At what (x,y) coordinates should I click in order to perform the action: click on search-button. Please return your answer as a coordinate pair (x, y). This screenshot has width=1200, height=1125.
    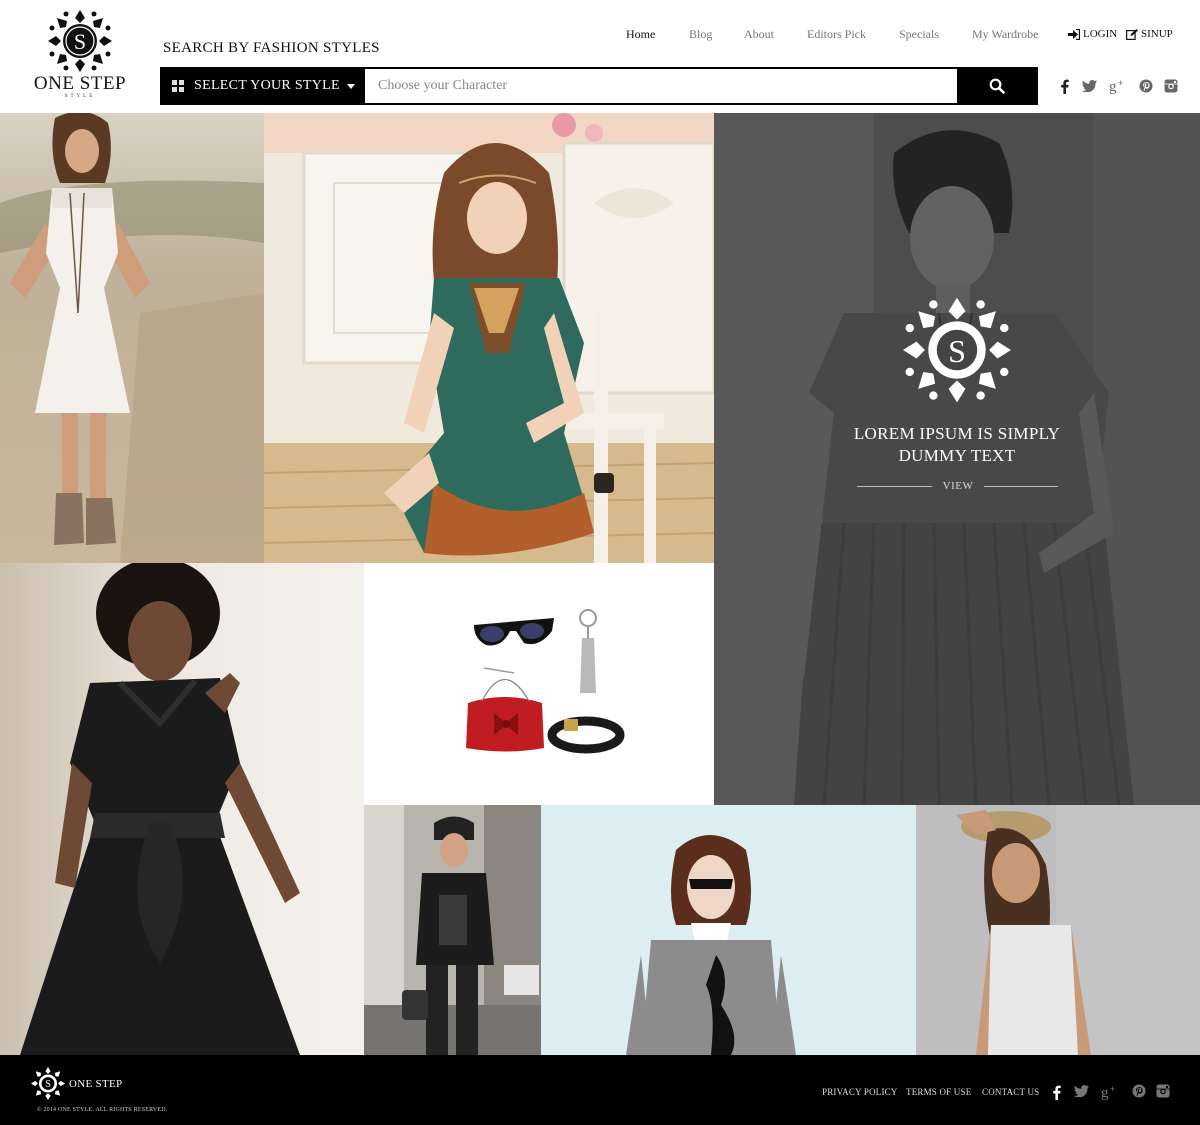
    Looking at the image, I should click on (996, 86).